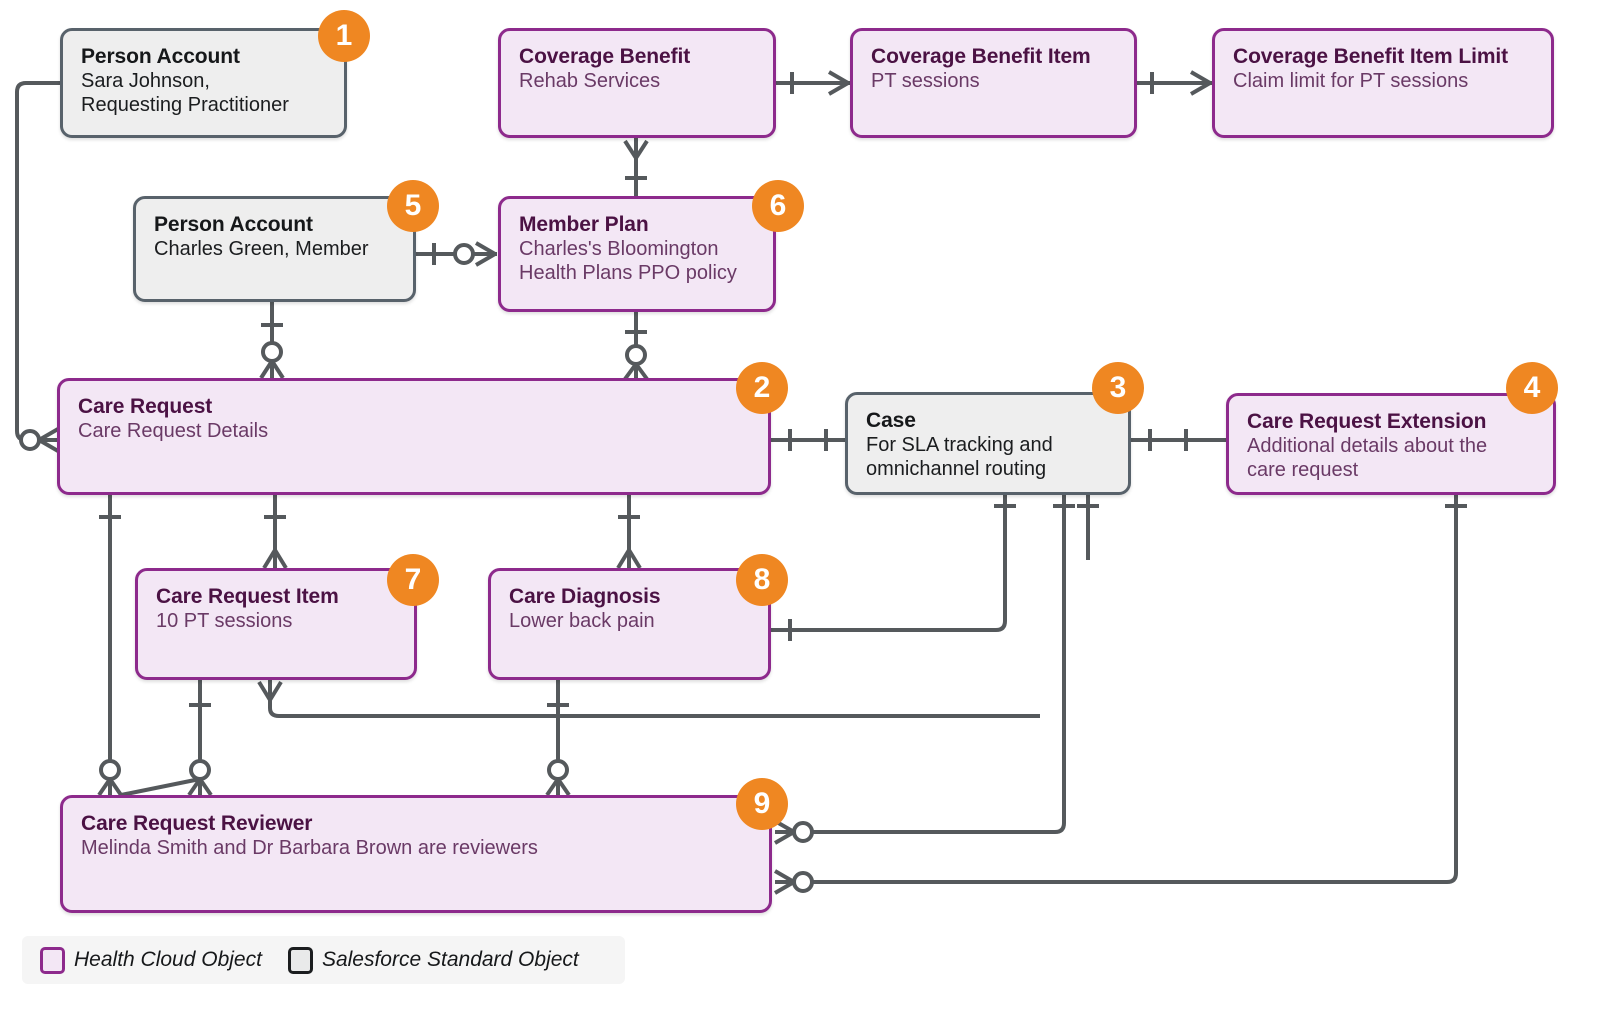 The width and height of the screenshot is (1600, 1015). I want to click on badge-1: 1, so click(344, 36).